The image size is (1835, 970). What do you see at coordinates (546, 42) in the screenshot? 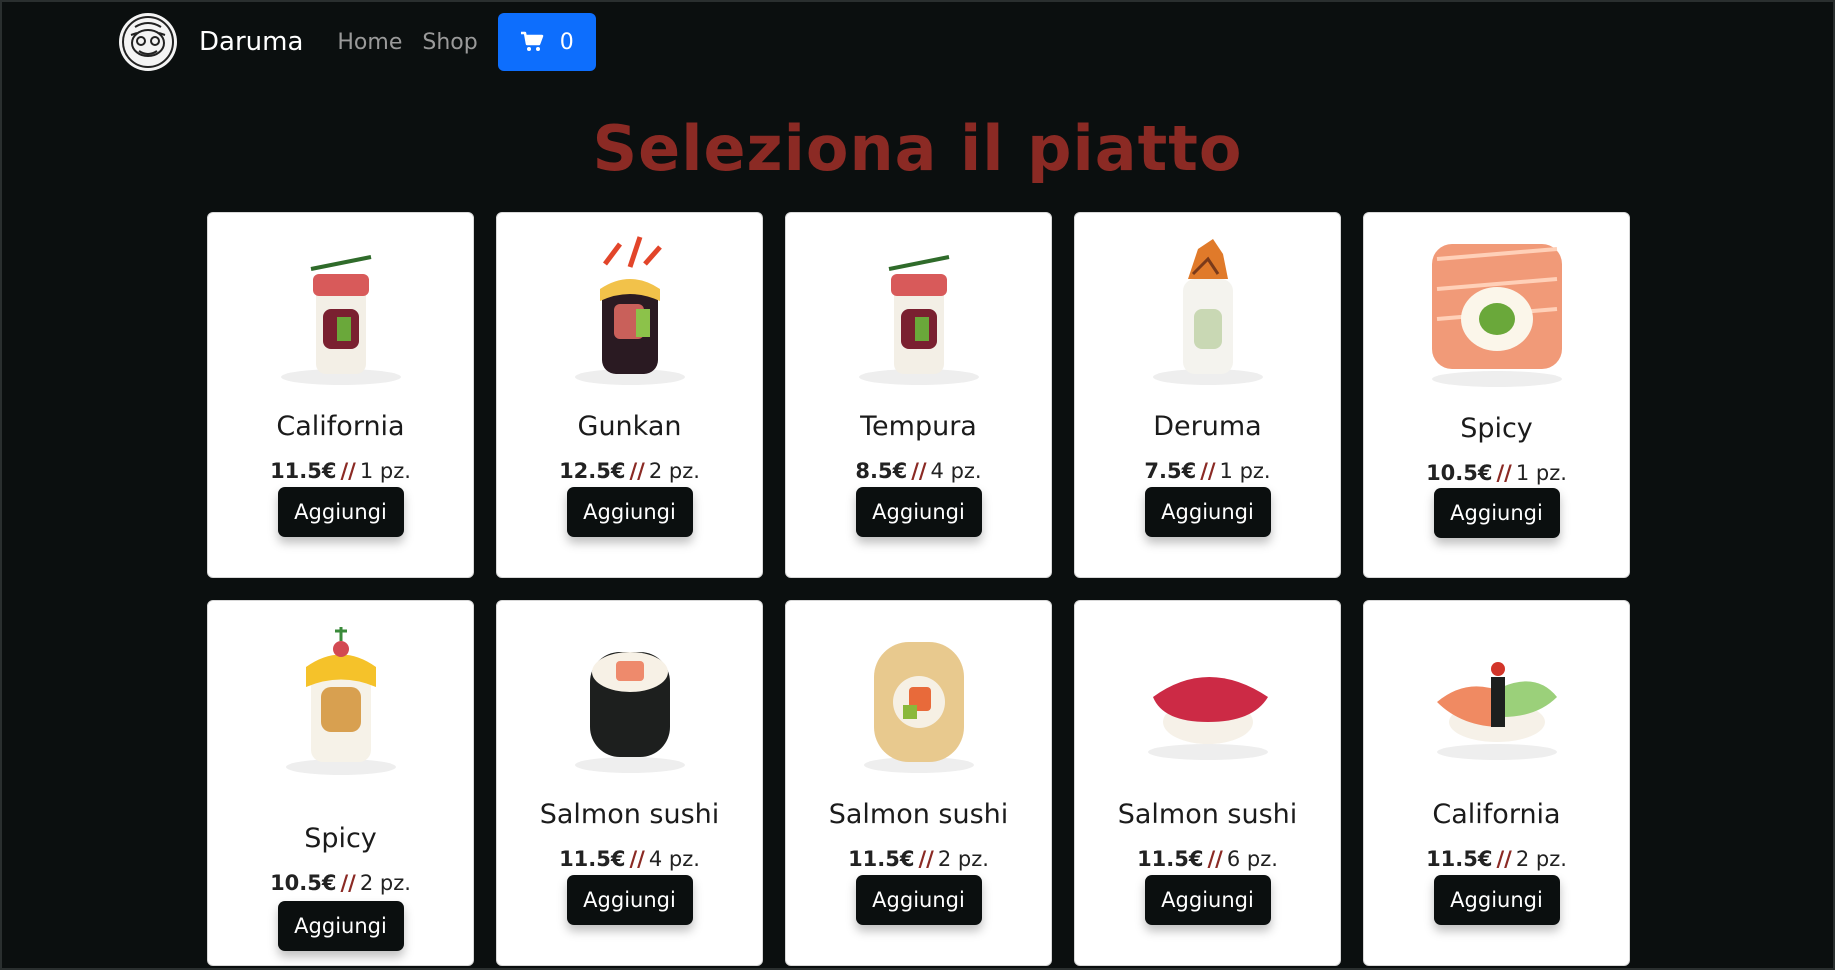
I see `cart-button: 0` at bounding box center [546, 42].